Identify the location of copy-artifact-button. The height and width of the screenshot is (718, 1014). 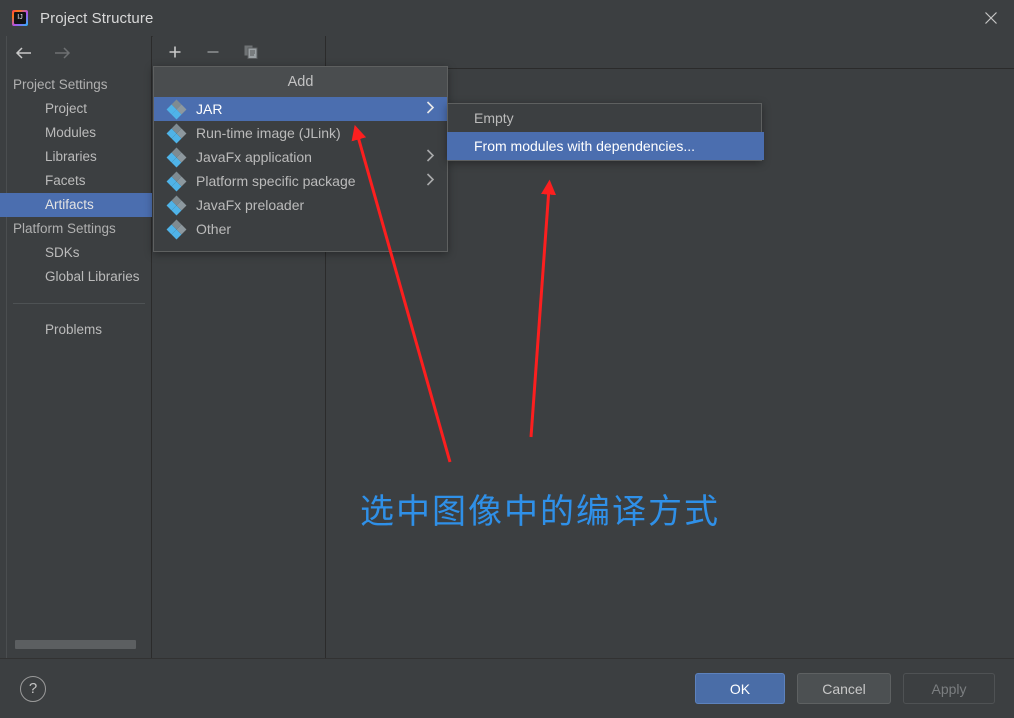
(251, 52).